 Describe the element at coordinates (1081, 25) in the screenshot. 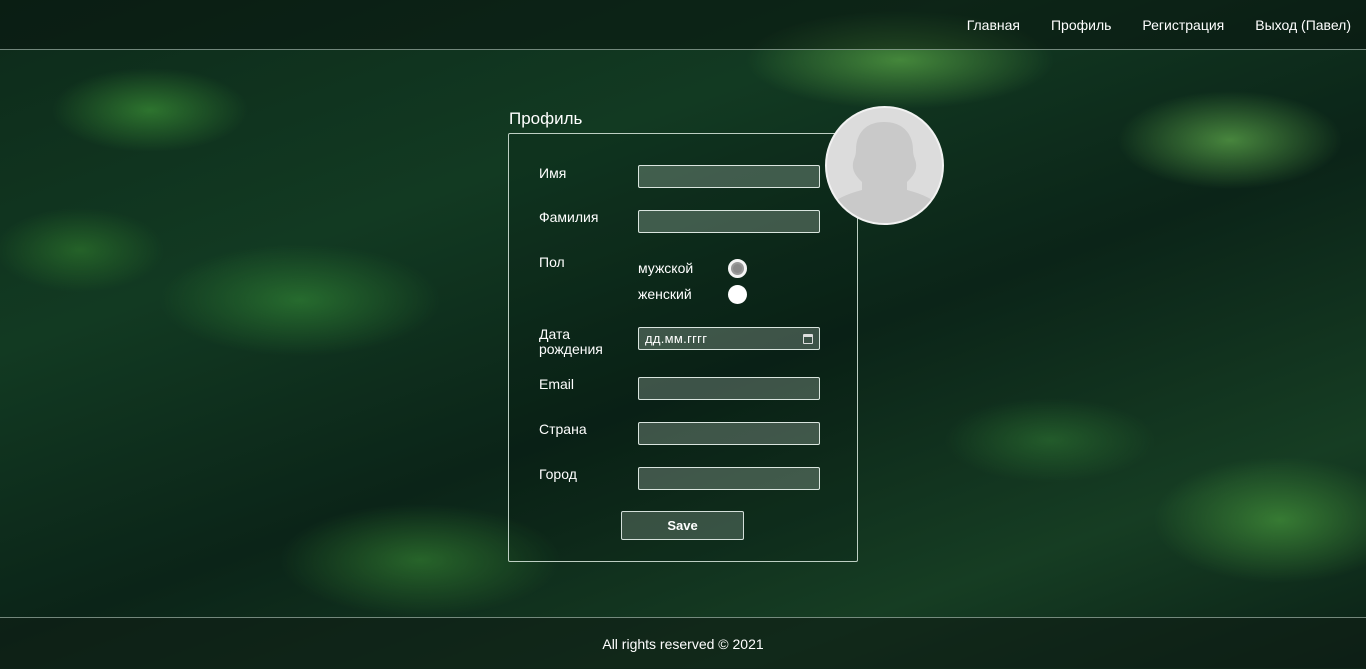

I see `nav-link-profile: Профиль` at that location.